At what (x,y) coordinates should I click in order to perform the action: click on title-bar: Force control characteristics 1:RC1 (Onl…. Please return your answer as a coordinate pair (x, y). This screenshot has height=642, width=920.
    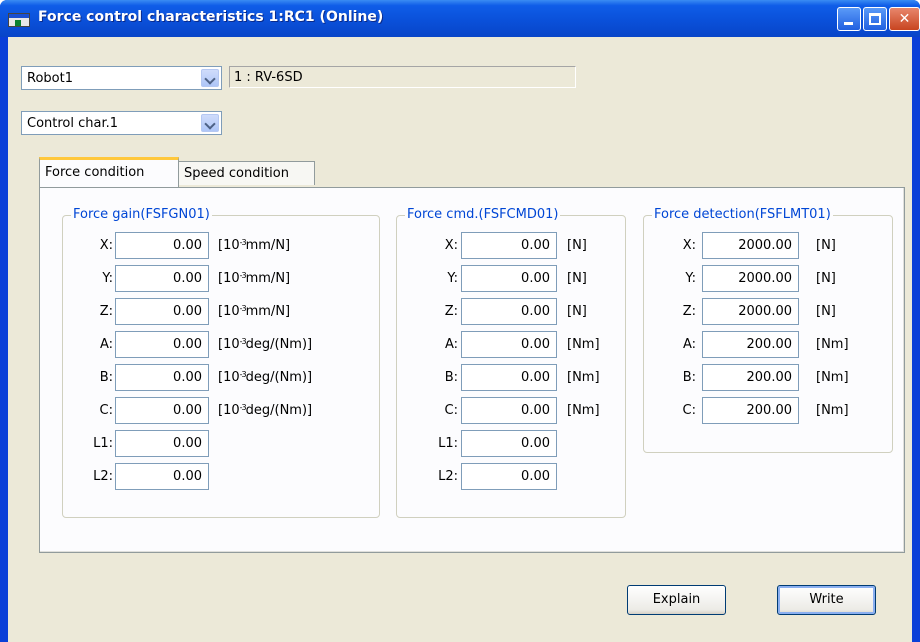
    Looking at the image, I should click on (460, 18).